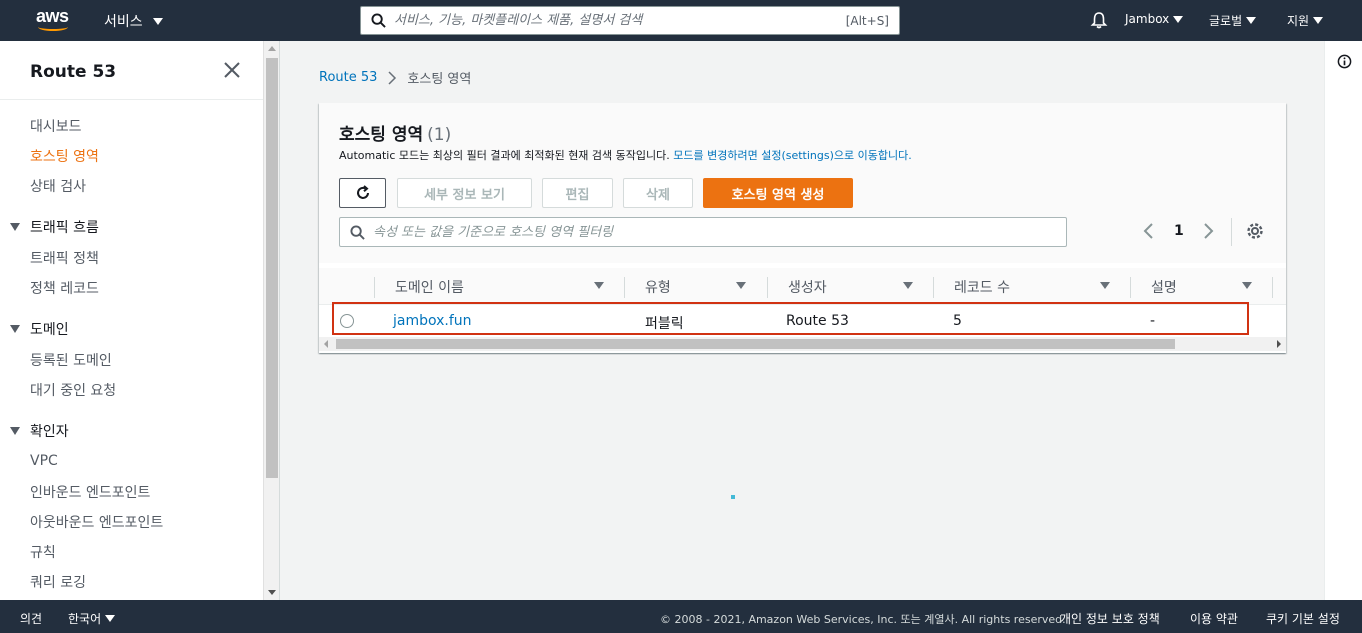 The height and width of the screenshot is (633, 1362). I want to click on table-header: 도메인 이름 유형 생성자 레코드 수 설명, so click(802, 286).